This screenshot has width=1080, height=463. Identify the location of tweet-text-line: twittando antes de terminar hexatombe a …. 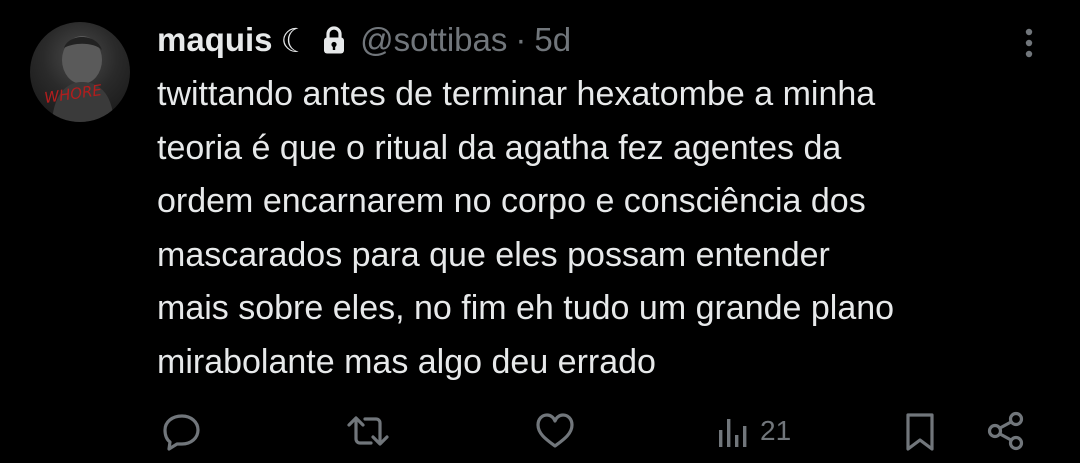
(516, 94).